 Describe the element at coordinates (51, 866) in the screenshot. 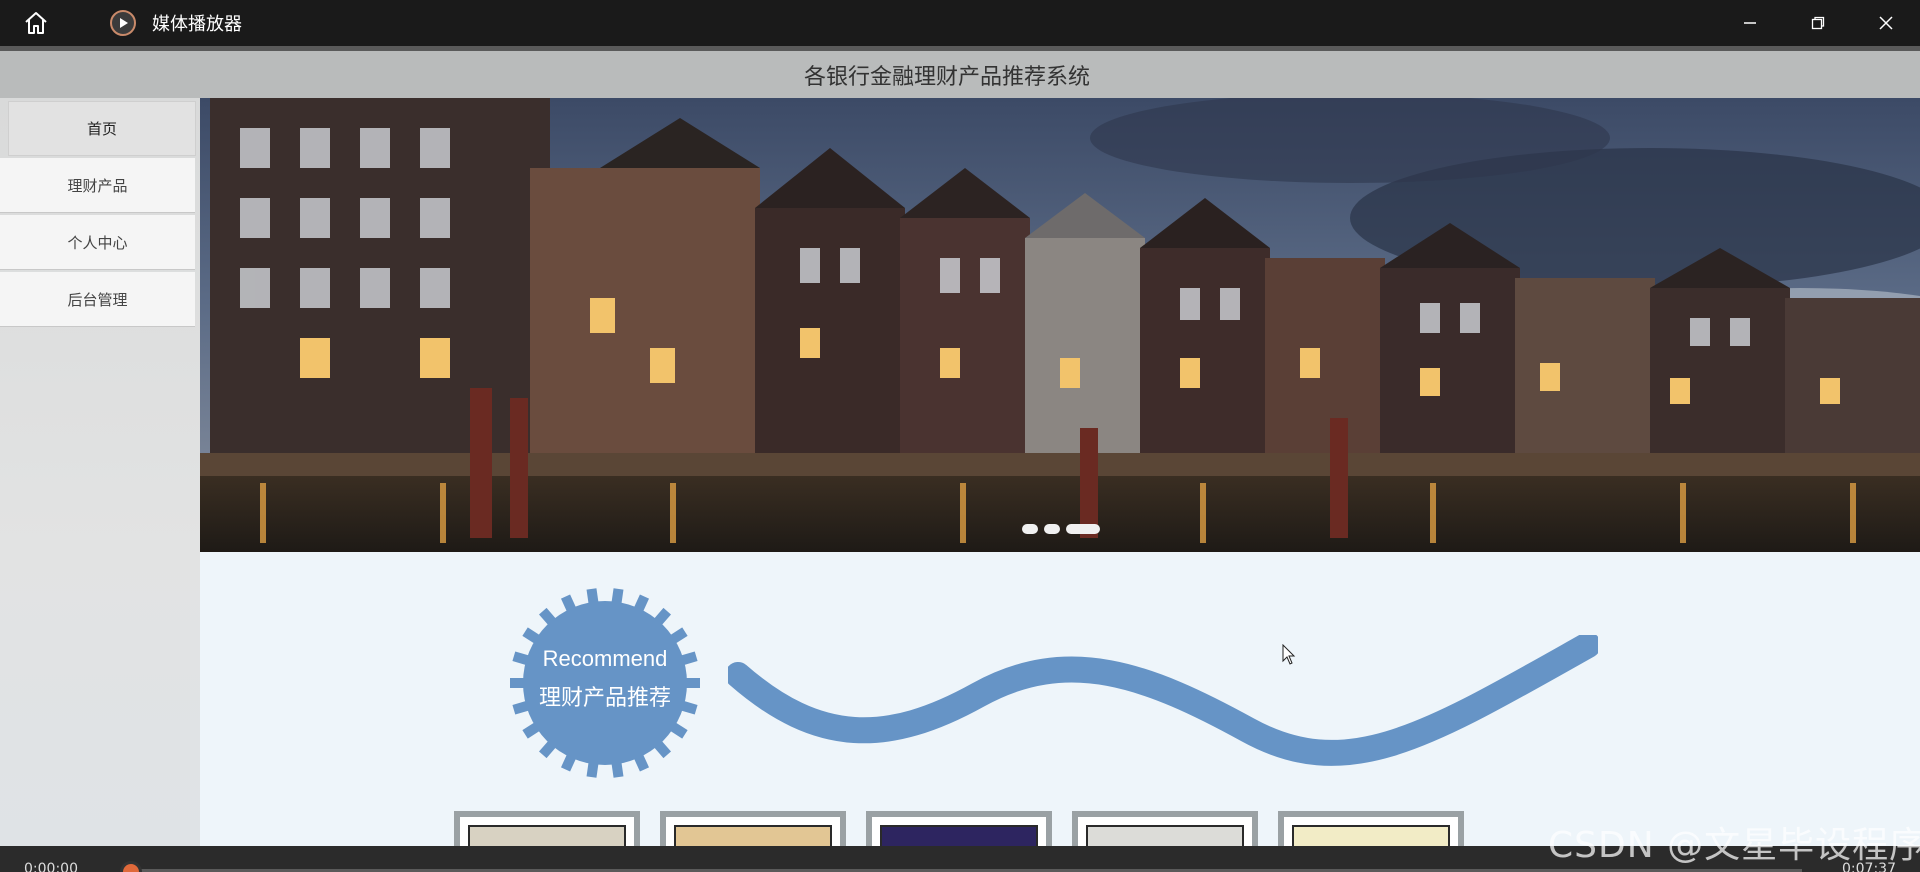

I see `current-time: 0:00:00` at that location.